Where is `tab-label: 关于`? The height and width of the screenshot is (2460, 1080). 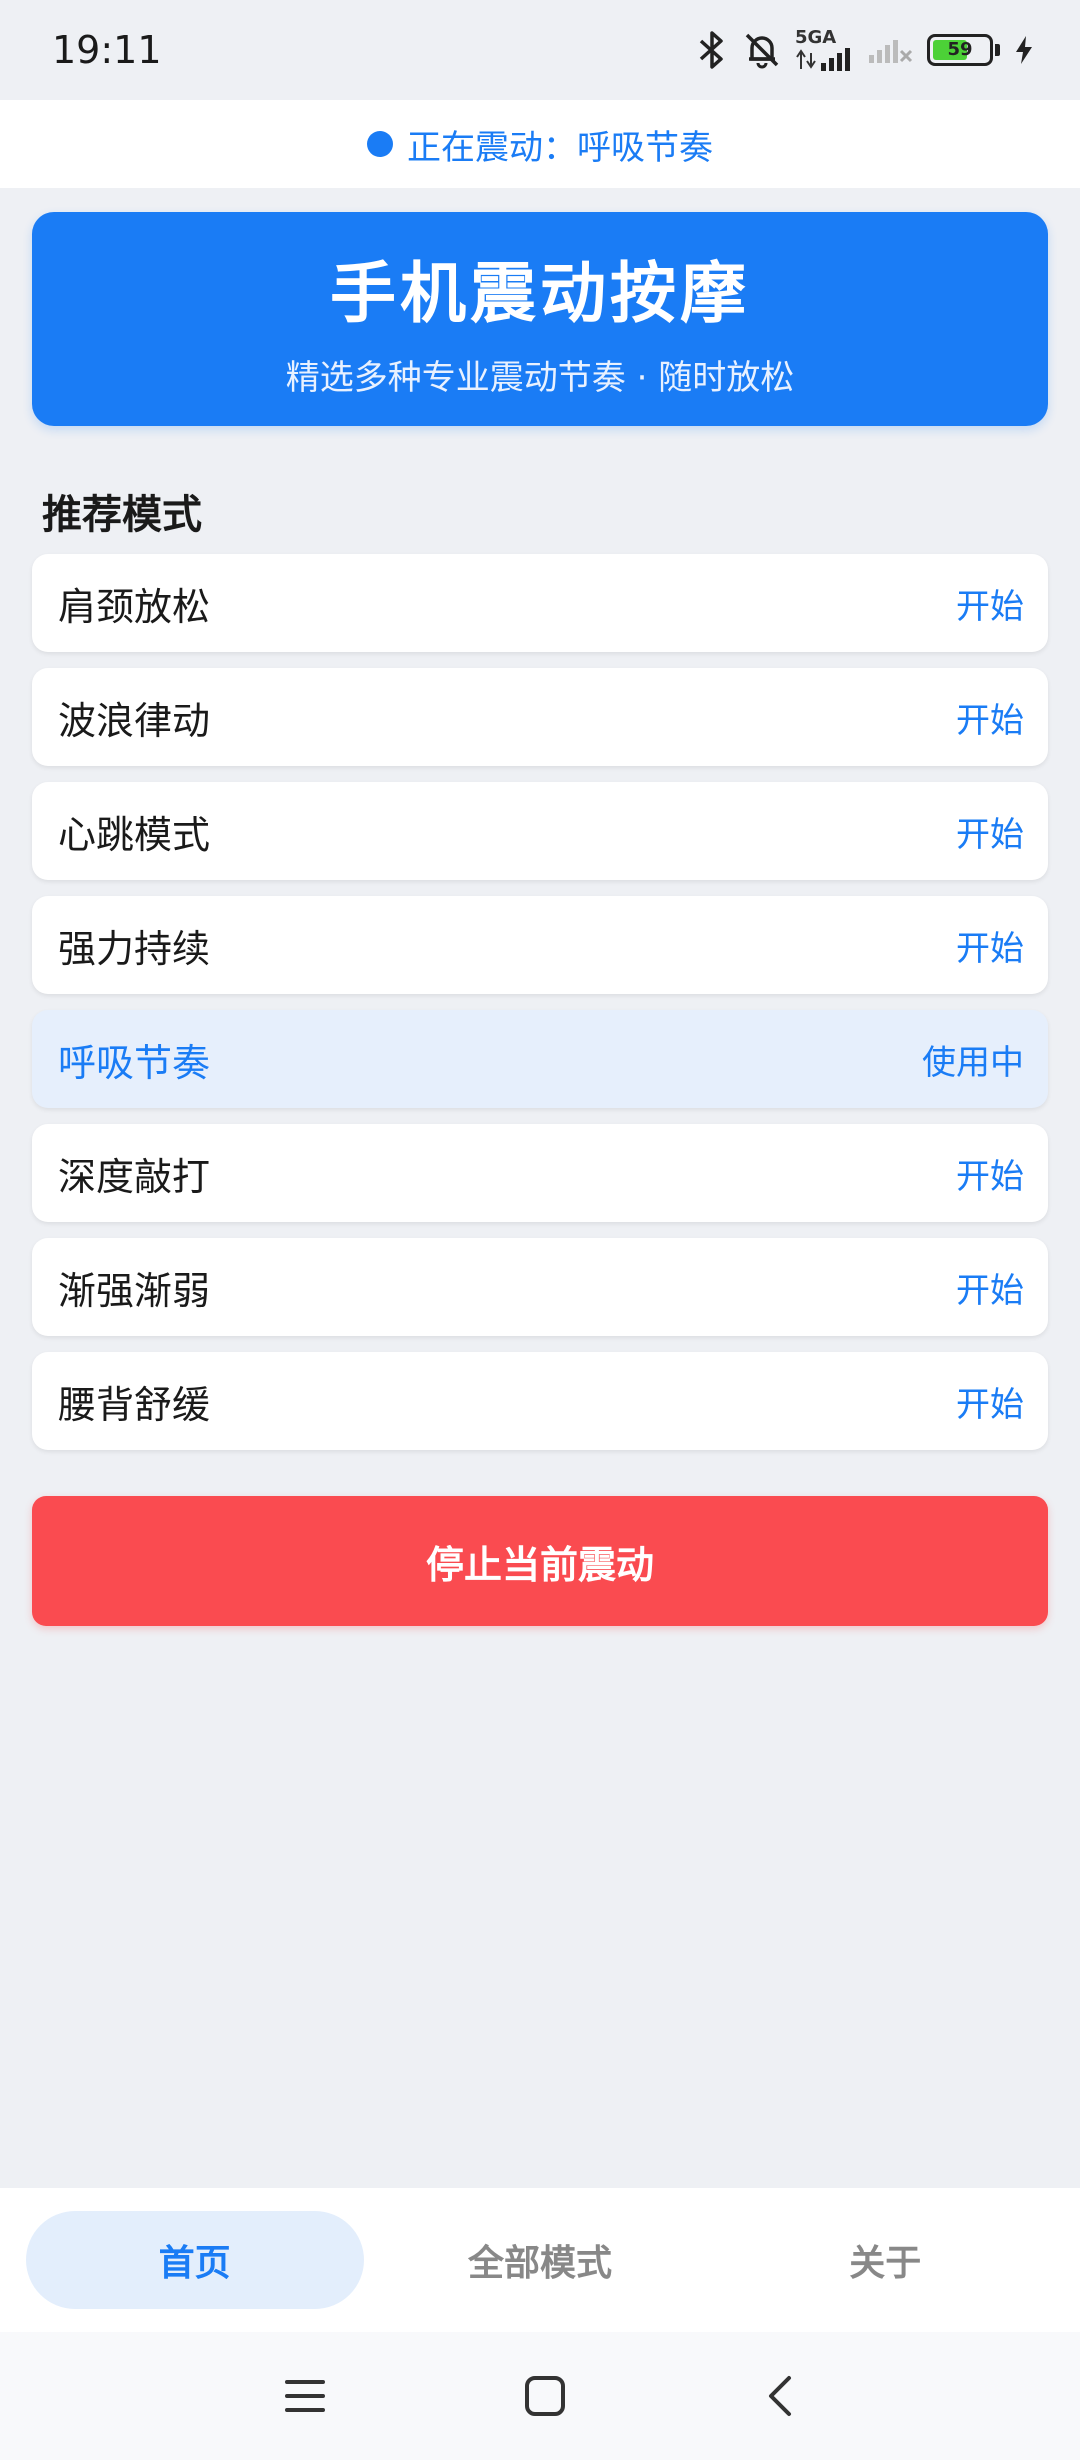 tab-label: 关于 is located at coordinates (885, 2263).